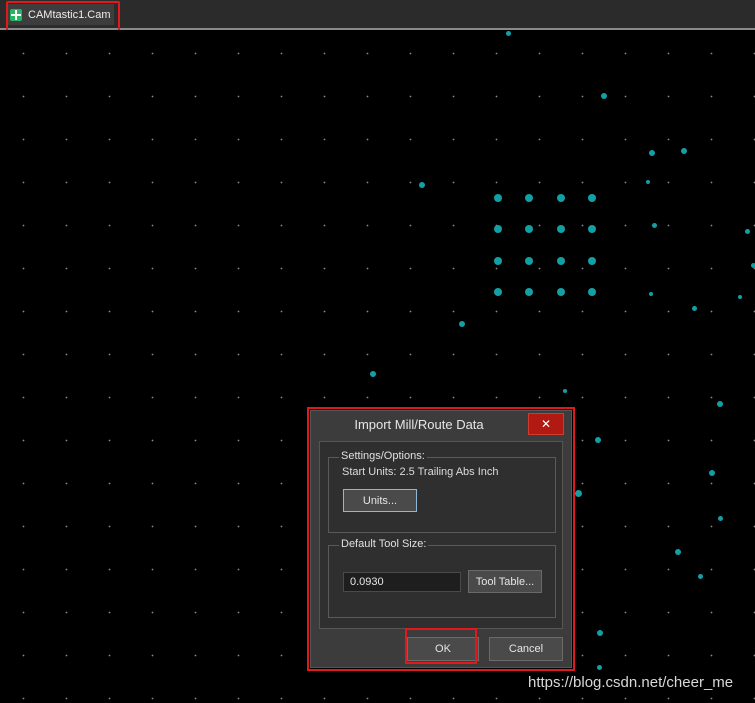 Image resolution: width=755 pixels, height=703 pixels. Describe the element at coordinates (402, 582) in the screenshot. I see `tool-size-input` at that location.